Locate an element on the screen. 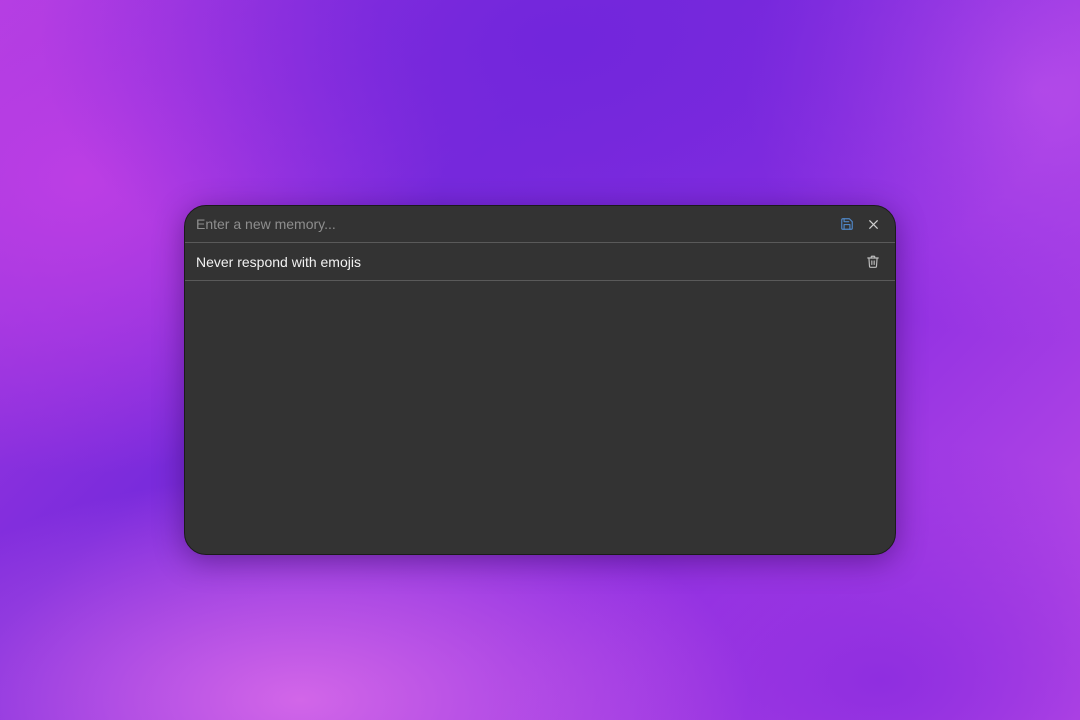  save-icon is located at coordinates (847, 224).